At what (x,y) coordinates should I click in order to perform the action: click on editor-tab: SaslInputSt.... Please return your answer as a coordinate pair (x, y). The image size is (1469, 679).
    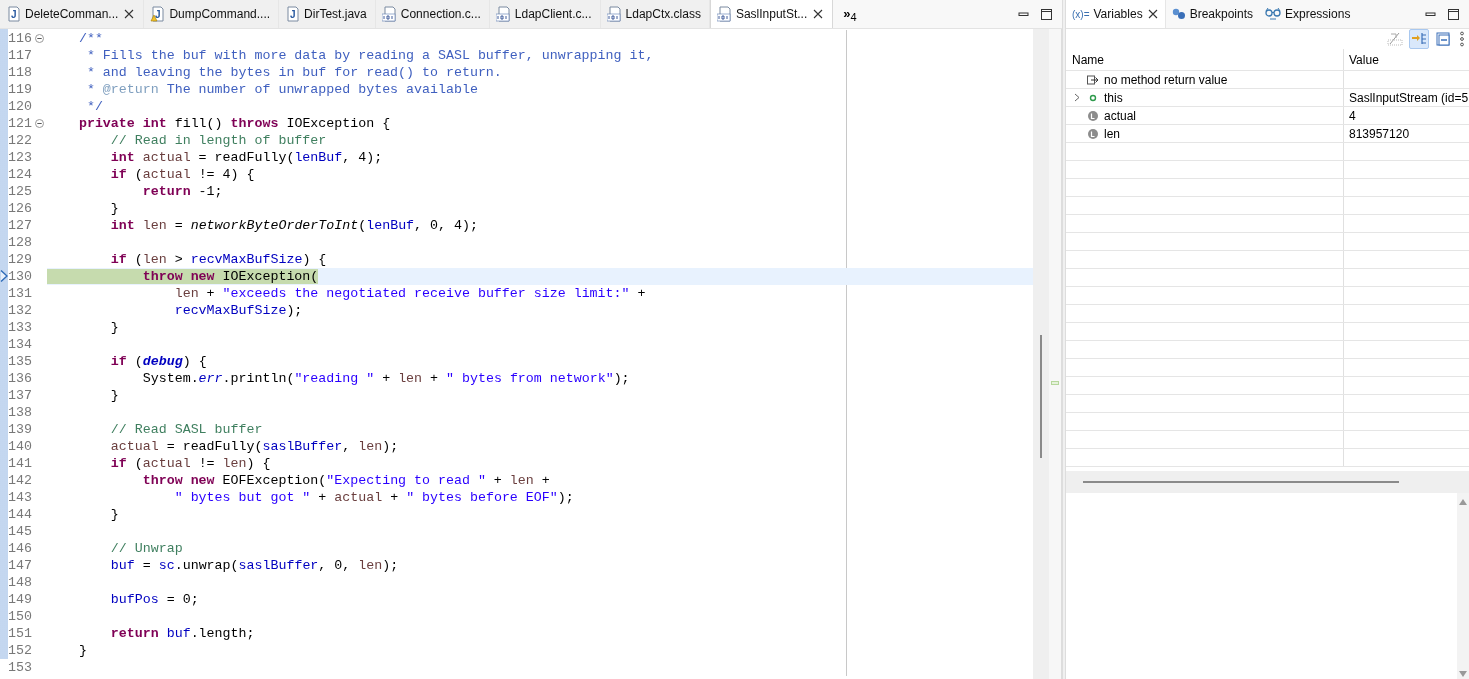
    Looking at the image, I should click on (771, 14).